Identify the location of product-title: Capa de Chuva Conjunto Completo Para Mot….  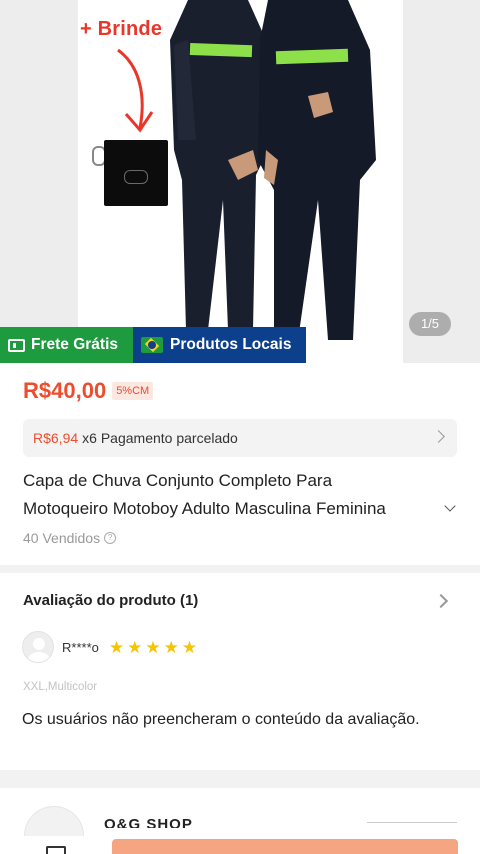
(233, 495).